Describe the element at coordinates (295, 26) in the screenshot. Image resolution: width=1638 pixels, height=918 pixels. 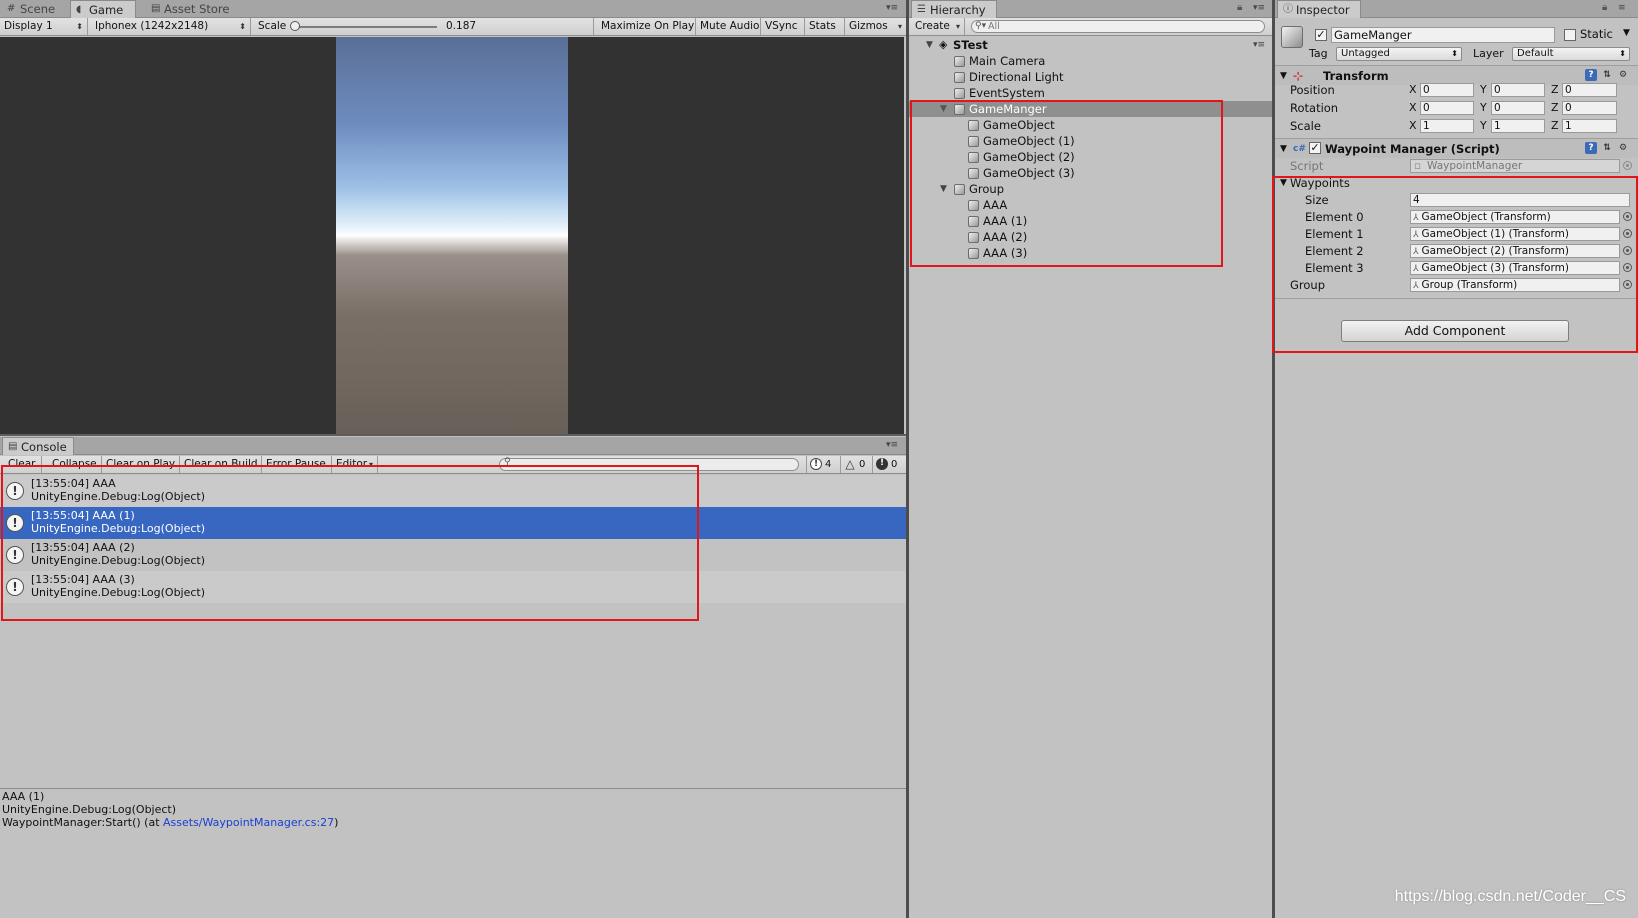
I see `scale-slider-thumb` at that location.